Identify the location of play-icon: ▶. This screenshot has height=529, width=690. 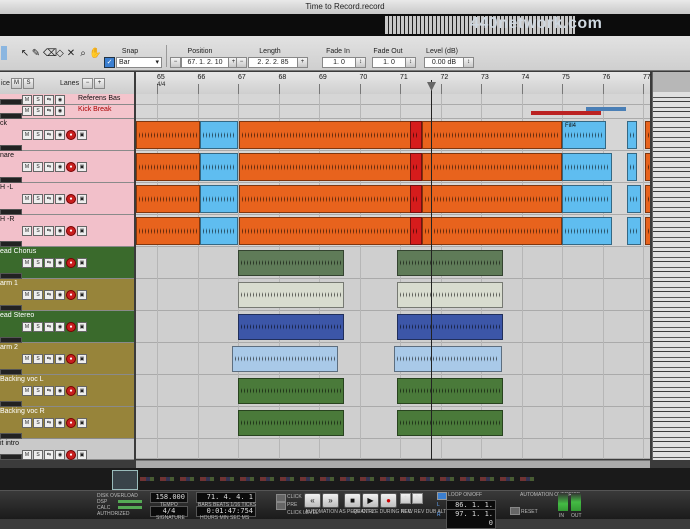
(370, 500).